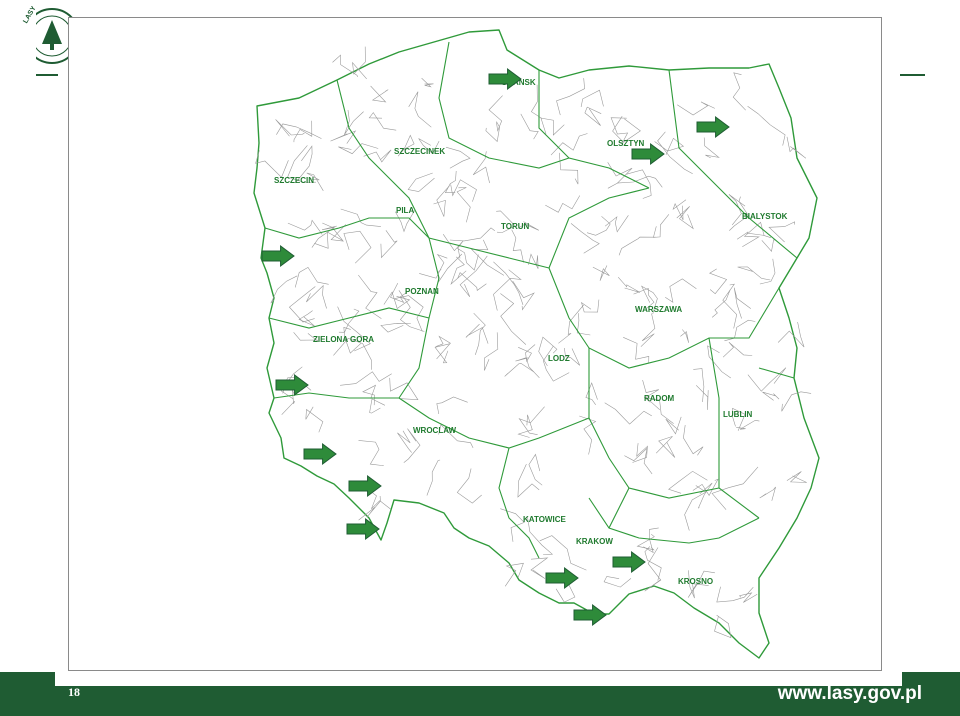  Describe the element at coordinates (626, 143) in the screenshot. I see `region-label-olsztyn: OLSZTYN` at that location.